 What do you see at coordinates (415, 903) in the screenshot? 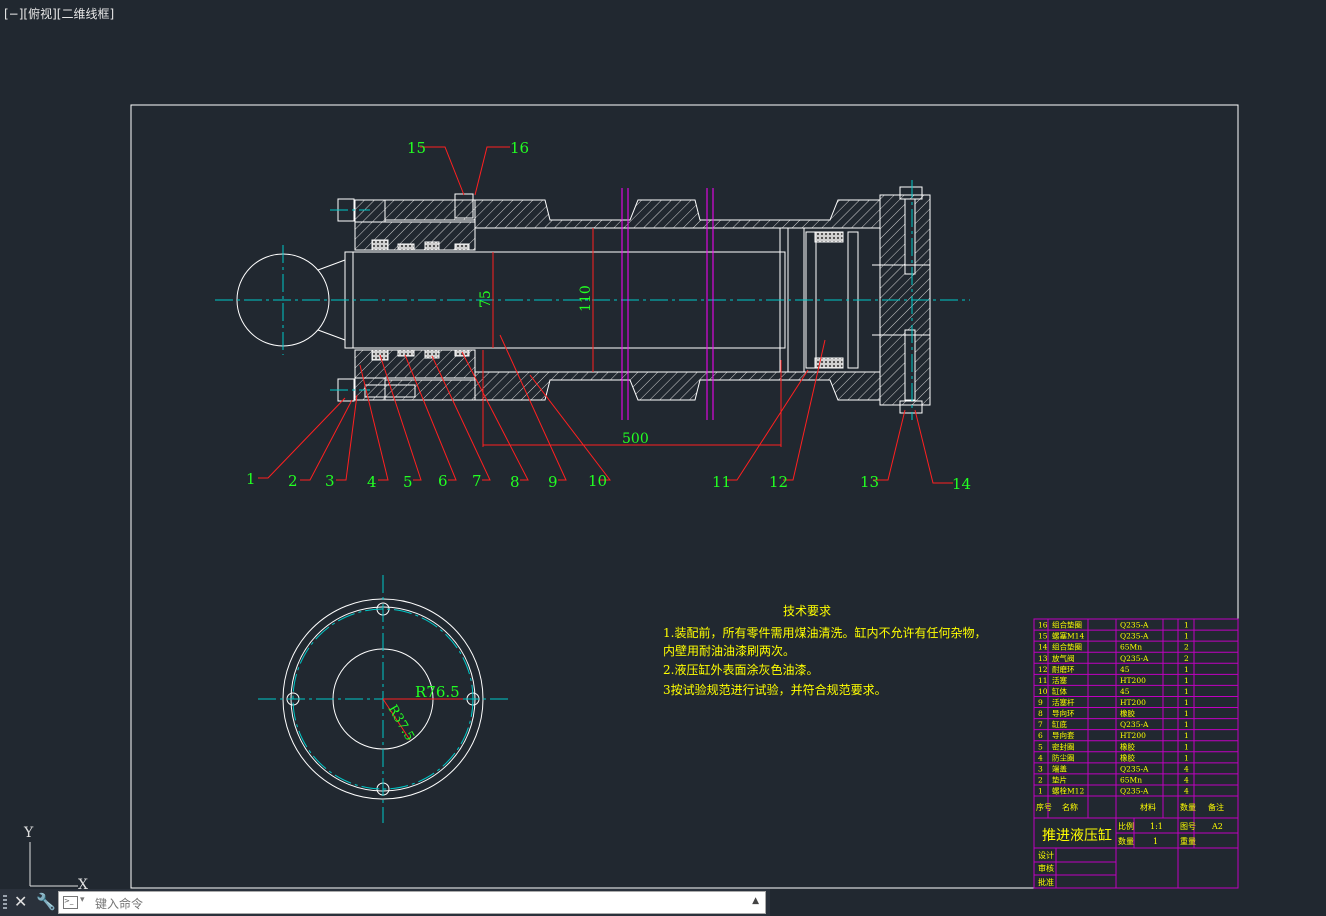
I see `command-input` at bounding box center [415, 903].